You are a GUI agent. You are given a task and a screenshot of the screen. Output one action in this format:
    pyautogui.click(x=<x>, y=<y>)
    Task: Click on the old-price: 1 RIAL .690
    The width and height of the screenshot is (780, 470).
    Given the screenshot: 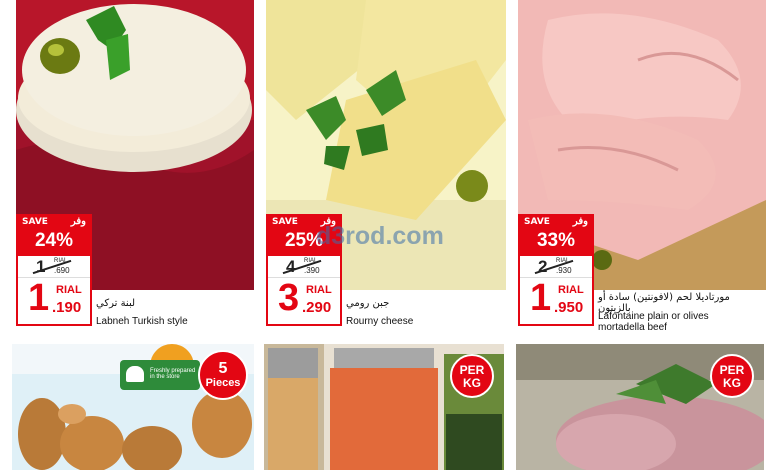 What is the action you would take?
    pyautogui.click(x=54, y=267)
    